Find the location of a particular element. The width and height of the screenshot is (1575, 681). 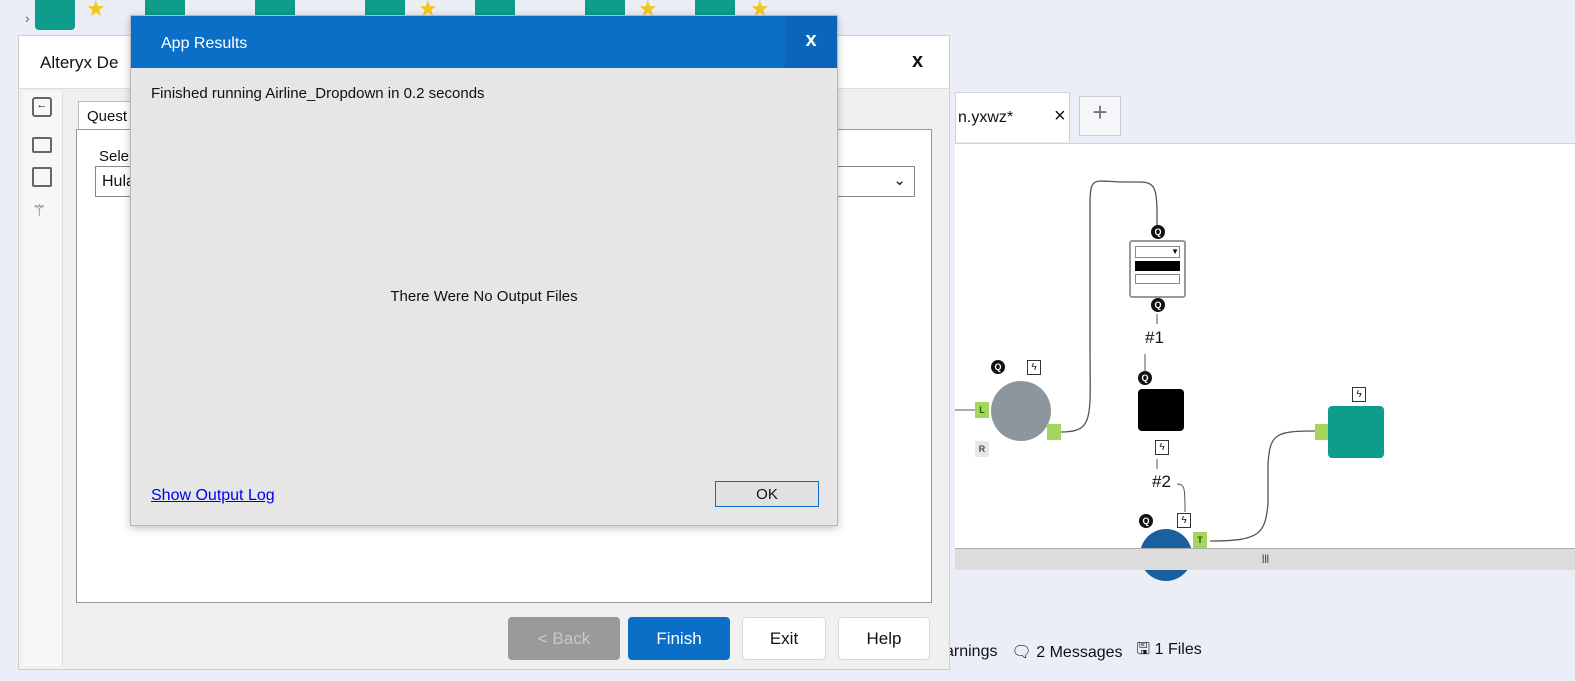

horizontal-scrollbar: III is located at coordinates (1265, 559).